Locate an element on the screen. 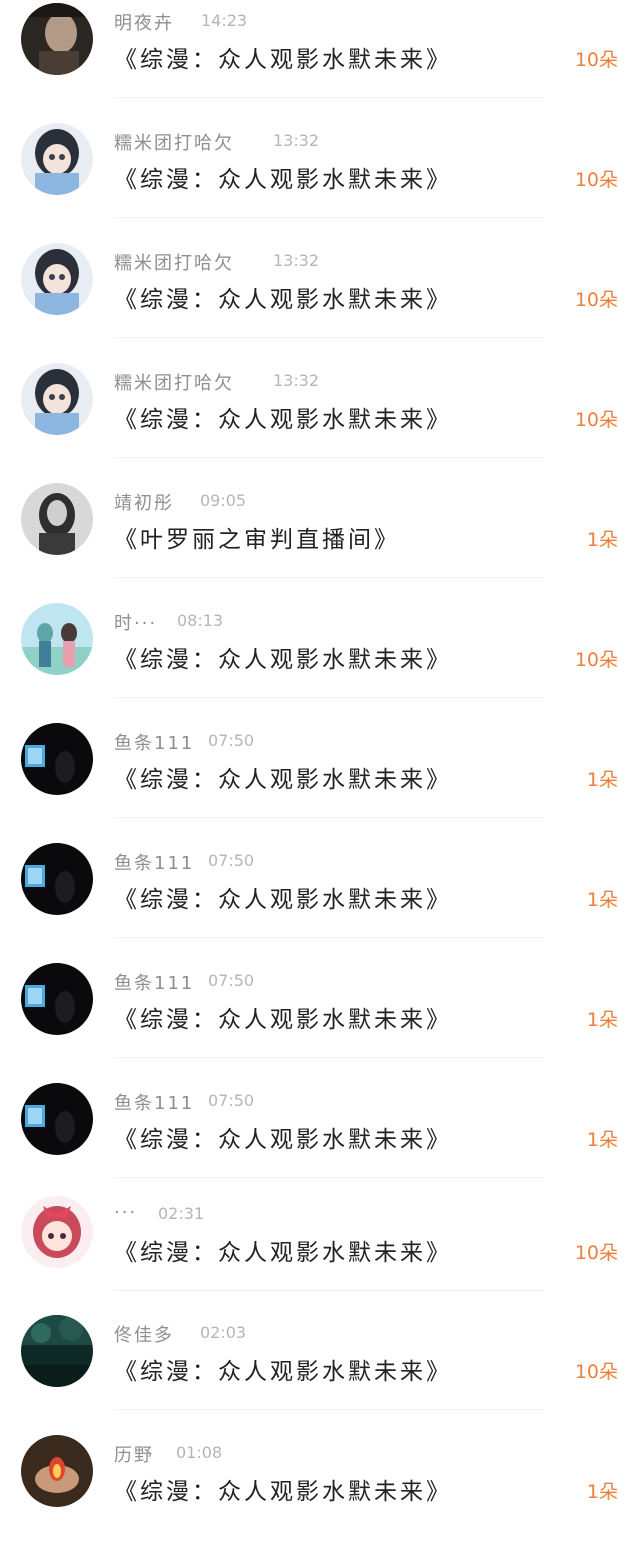  message-time: 02:03 is located at coordinates (223, 1332).